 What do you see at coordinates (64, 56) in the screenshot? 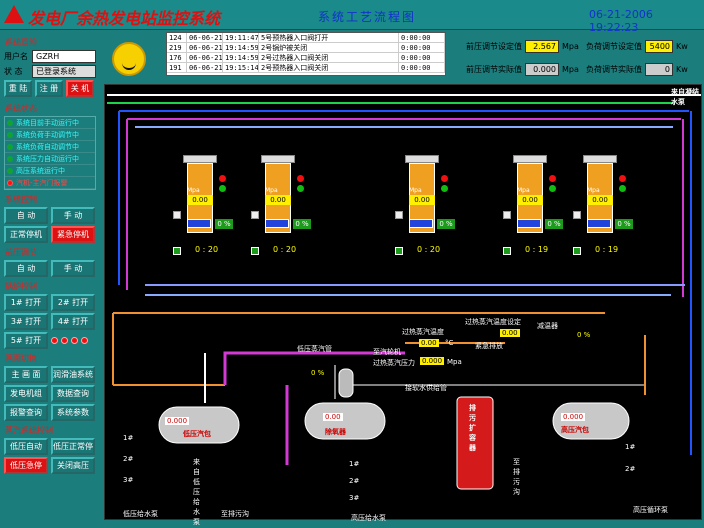
I see `username-field: GZRH` at bounding box center [64, 56].